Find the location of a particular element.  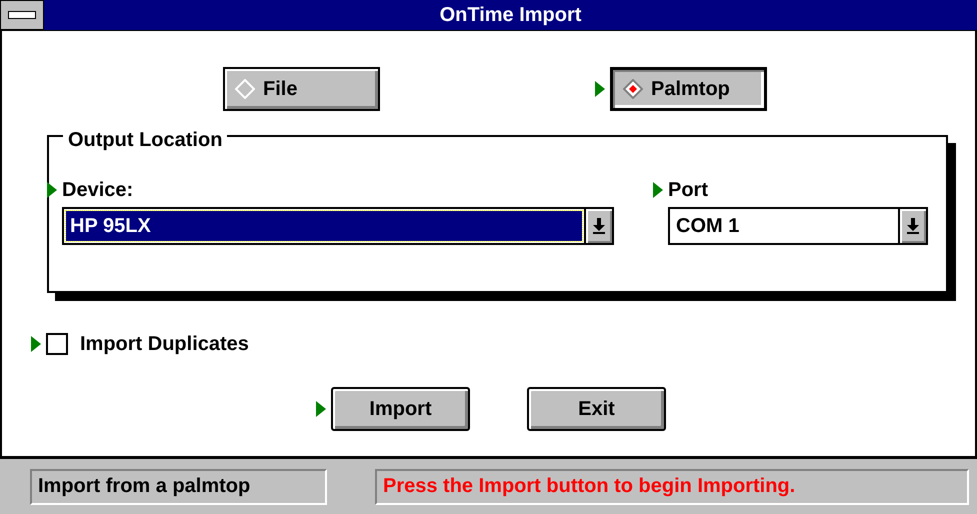

action-button: Exit is located at coordinates (596, 409).